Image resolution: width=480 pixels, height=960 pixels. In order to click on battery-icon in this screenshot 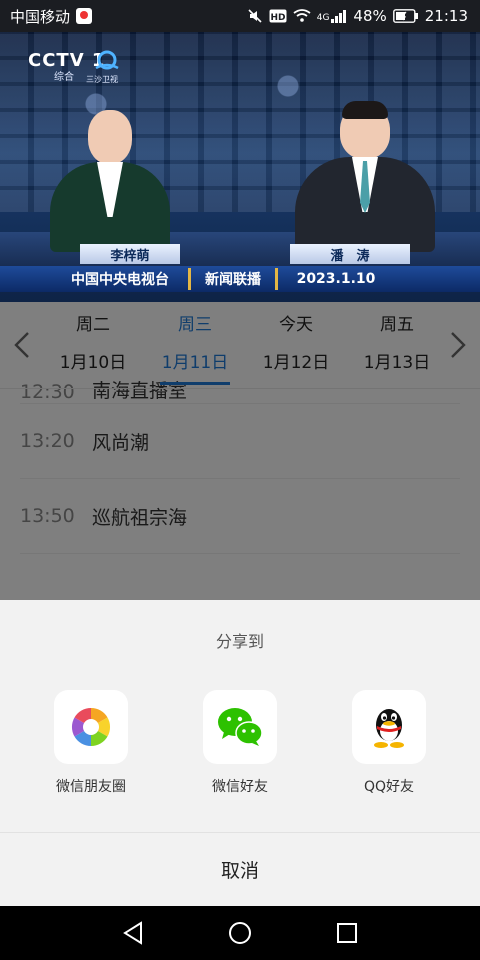, I will do `click(405, 16)`.